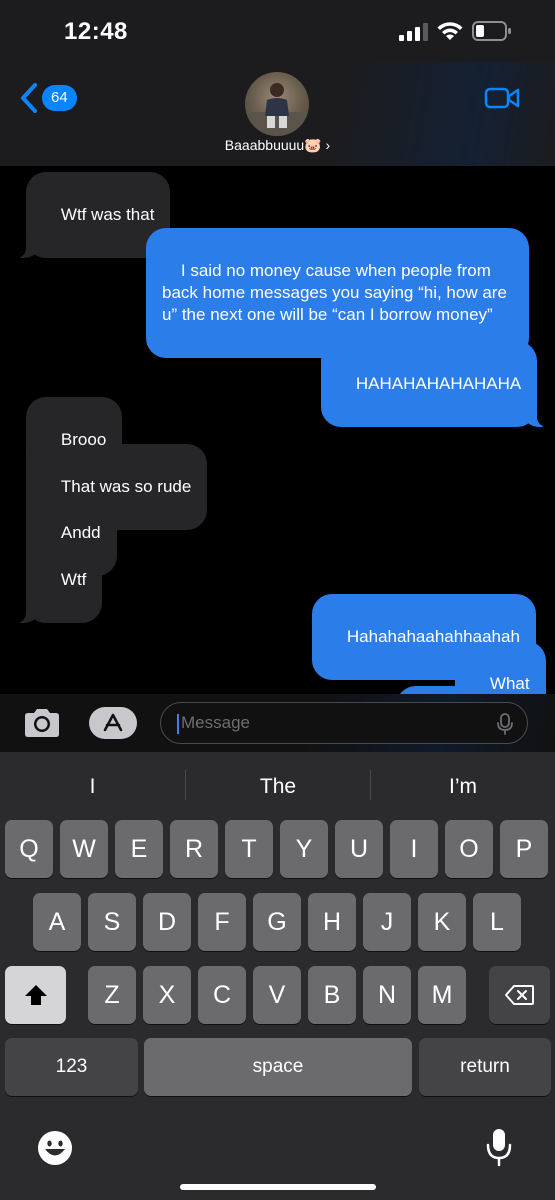 The height and width of the screenshot is (1200, 555). I want to click on key-w: W, so click(84, 849).